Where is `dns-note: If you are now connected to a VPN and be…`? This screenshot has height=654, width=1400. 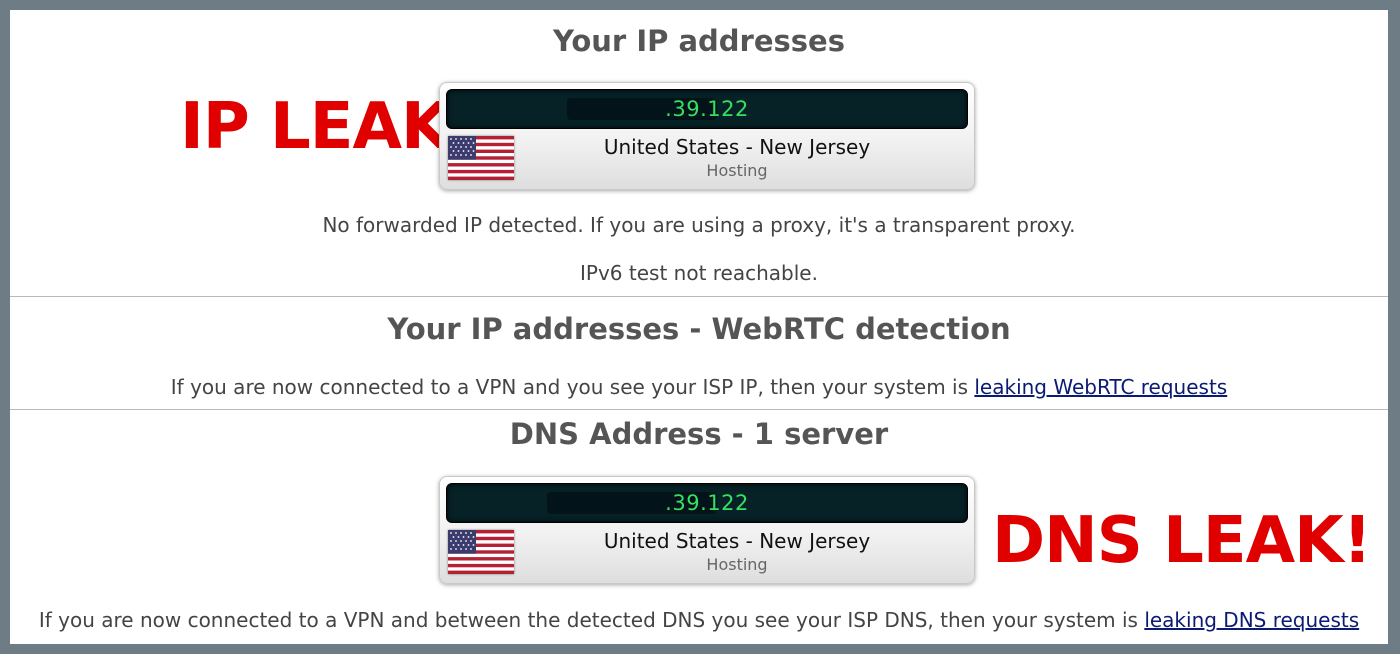
dns-note: If you are now connected to a VPN and be… is located at coordinates (699, 620).